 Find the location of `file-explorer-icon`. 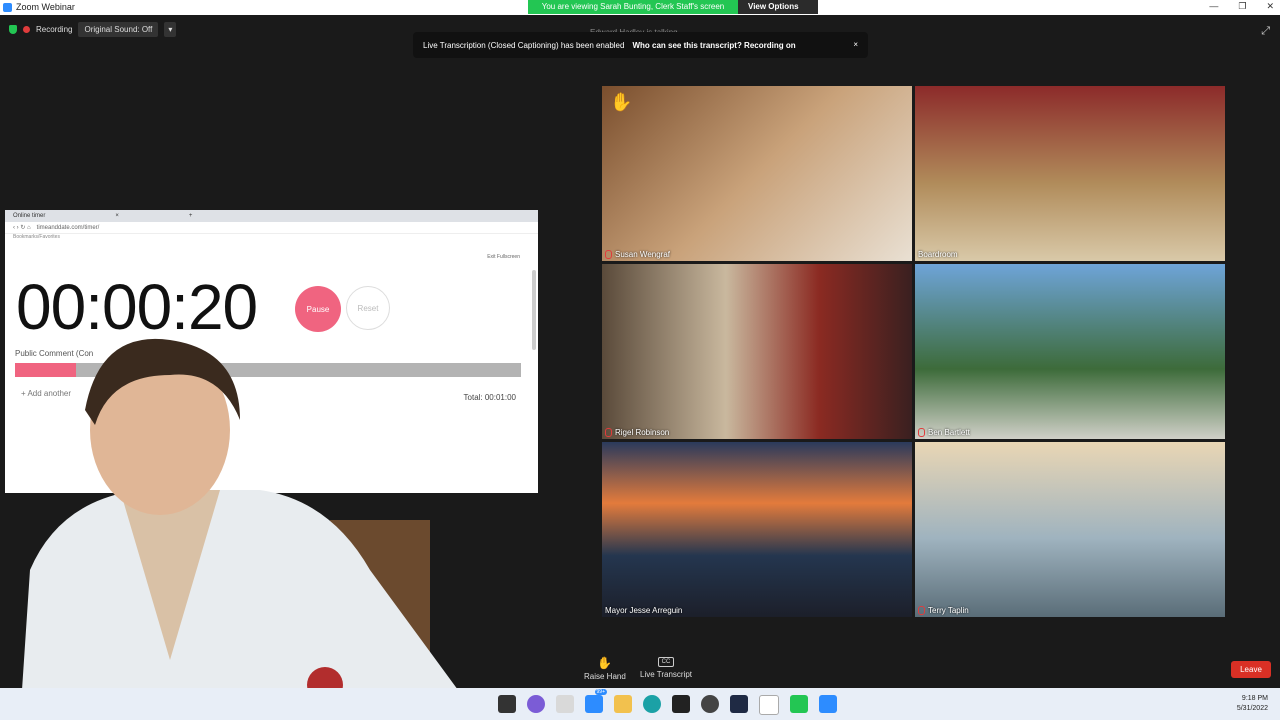

file-explorer-icon is located at coordinates (623, 704).